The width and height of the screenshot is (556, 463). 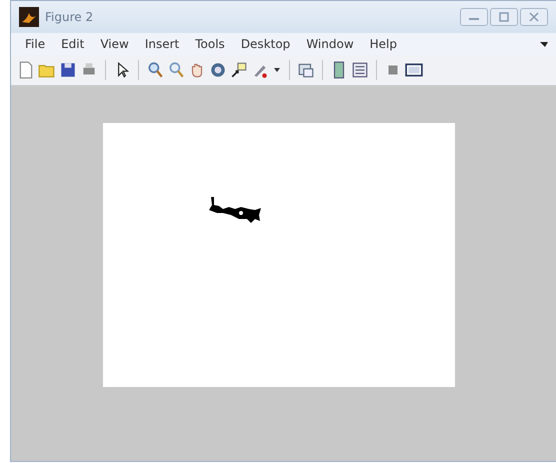 What do you see at coordinates (68, 70) in the screenshot?
I see `save-icon` at bounding box center [68, 70].